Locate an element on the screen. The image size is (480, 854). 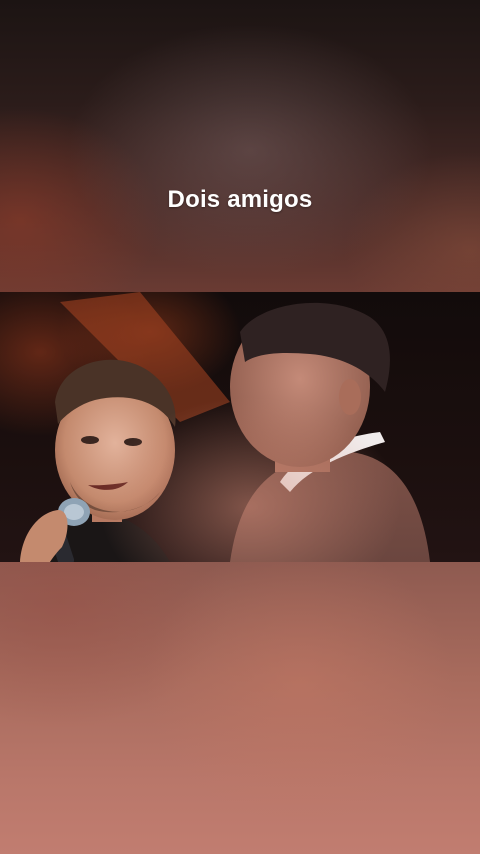
right-person-ear is located at coordinates (350, 397).